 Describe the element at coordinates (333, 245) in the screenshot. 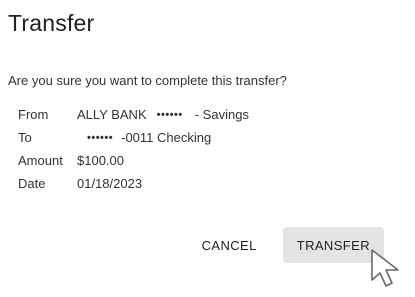

I see `transfer-button: TRANSFER` at that location.